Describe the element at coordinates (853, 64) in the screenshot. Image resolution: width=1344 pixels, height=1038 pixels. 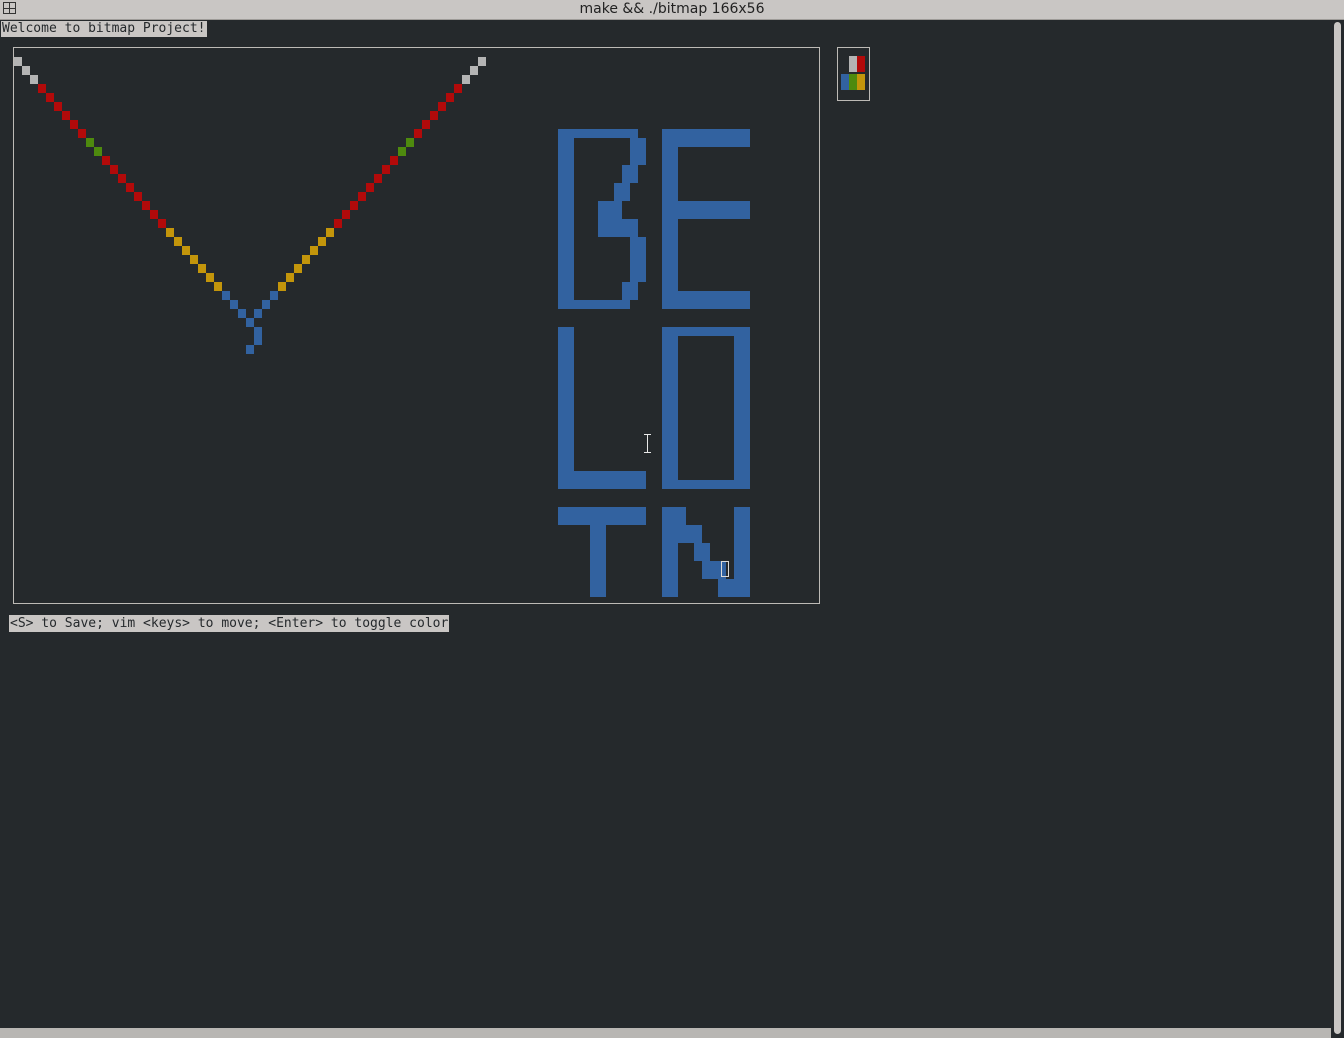
I see `palette-swatch-grey` at that location.